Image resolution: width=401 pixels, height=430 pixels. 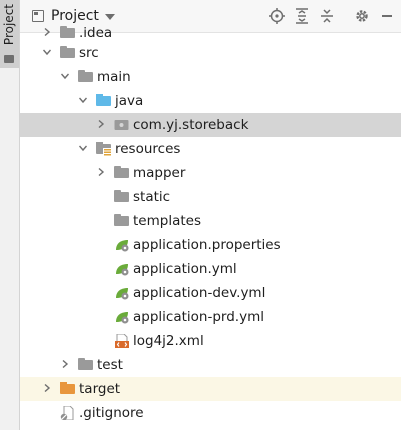 What do you see at coordinates (210, 389) in the screenshot?
I see `tree-row-target: target` at bounding box center [210, 389].